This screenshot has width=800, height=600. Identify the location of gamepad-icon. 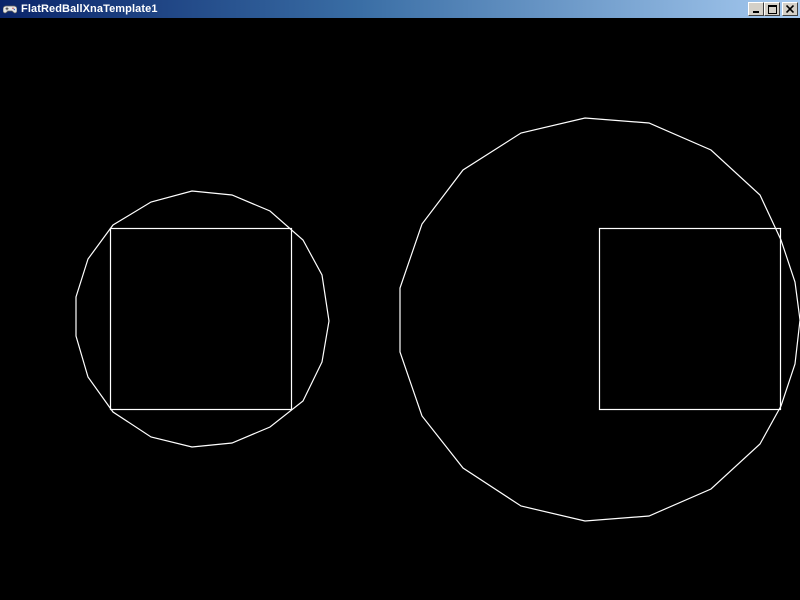
(10, 9).